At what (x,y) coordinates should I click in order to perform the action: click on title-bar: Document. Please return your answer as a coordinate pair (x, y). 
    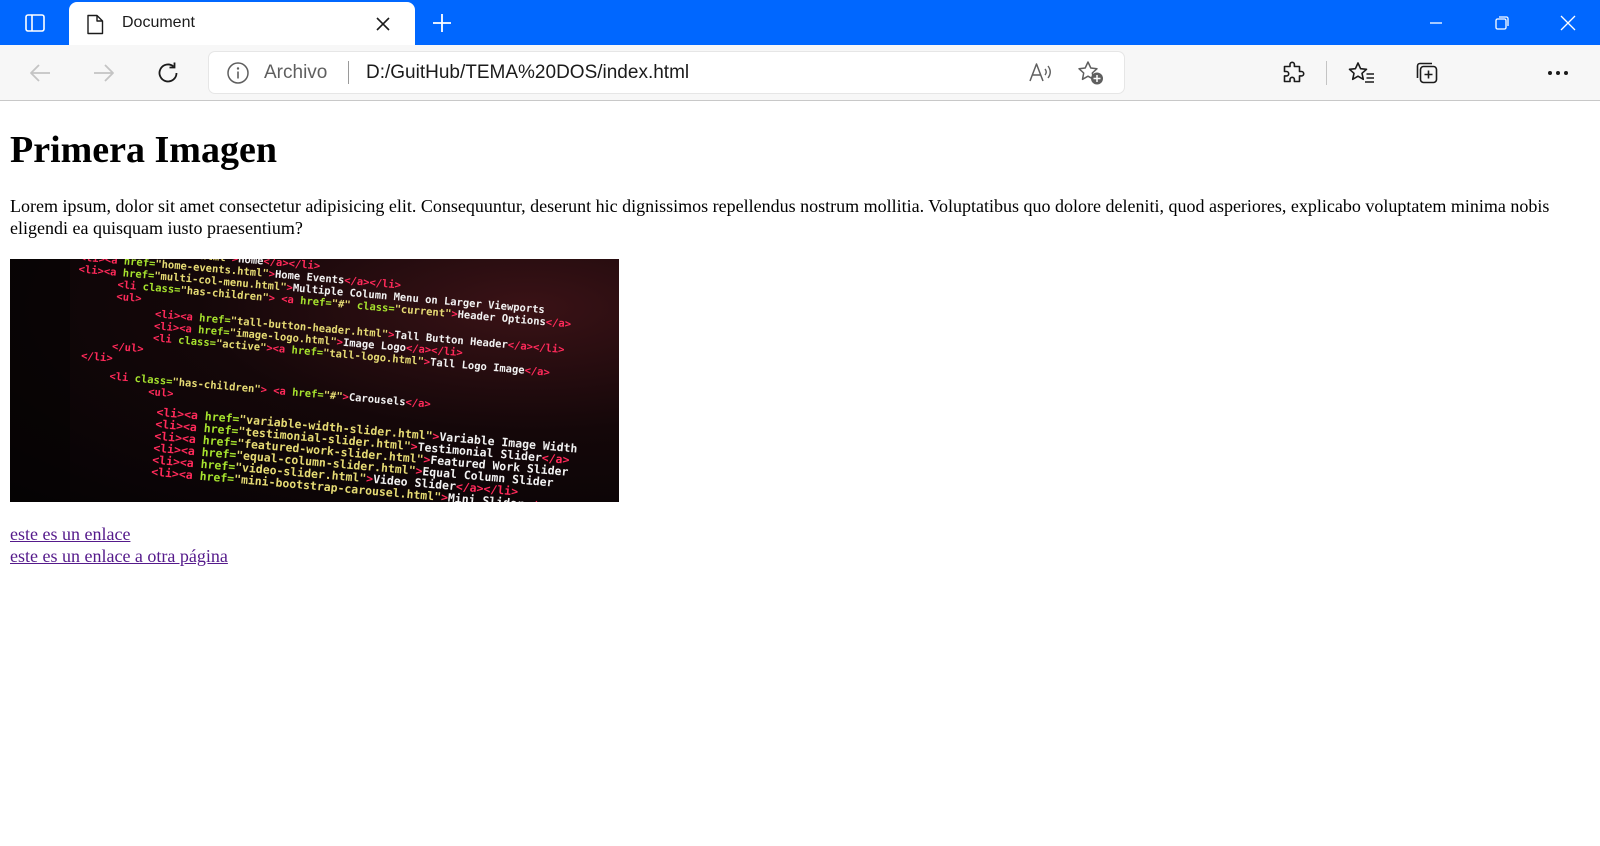
    Looking at the image, I should click on (800, 22).